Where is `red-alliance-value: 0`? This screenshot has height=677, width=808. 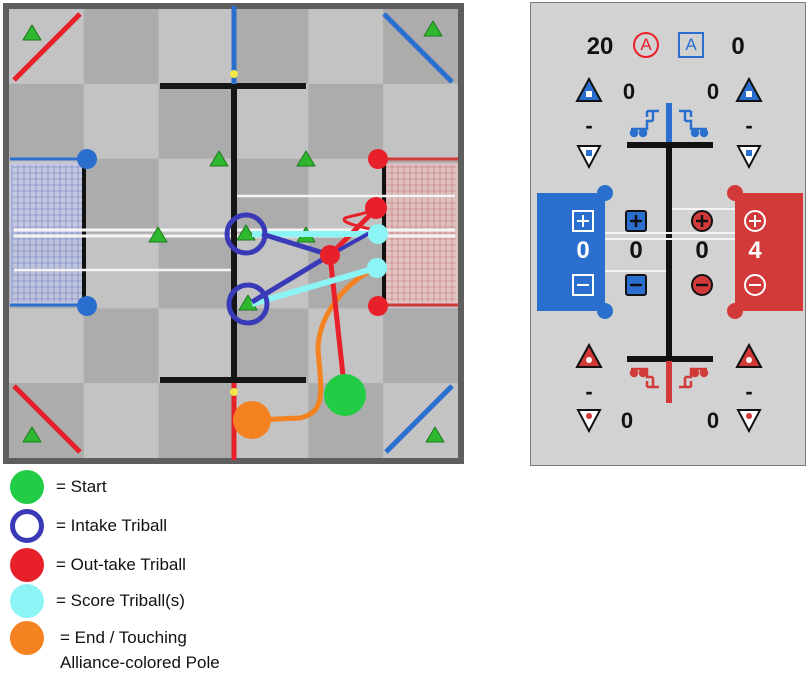 red-alliance-value: 0 is located at coordinates (702, 250).